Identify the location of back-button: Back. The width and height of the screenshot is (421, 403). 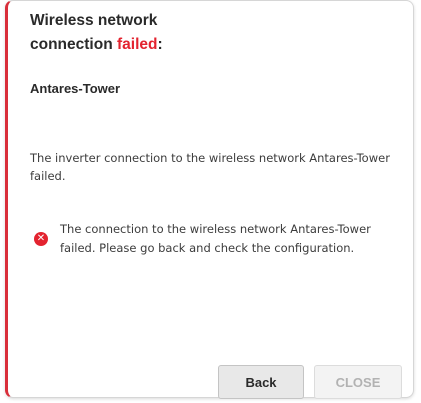
(261, 382).